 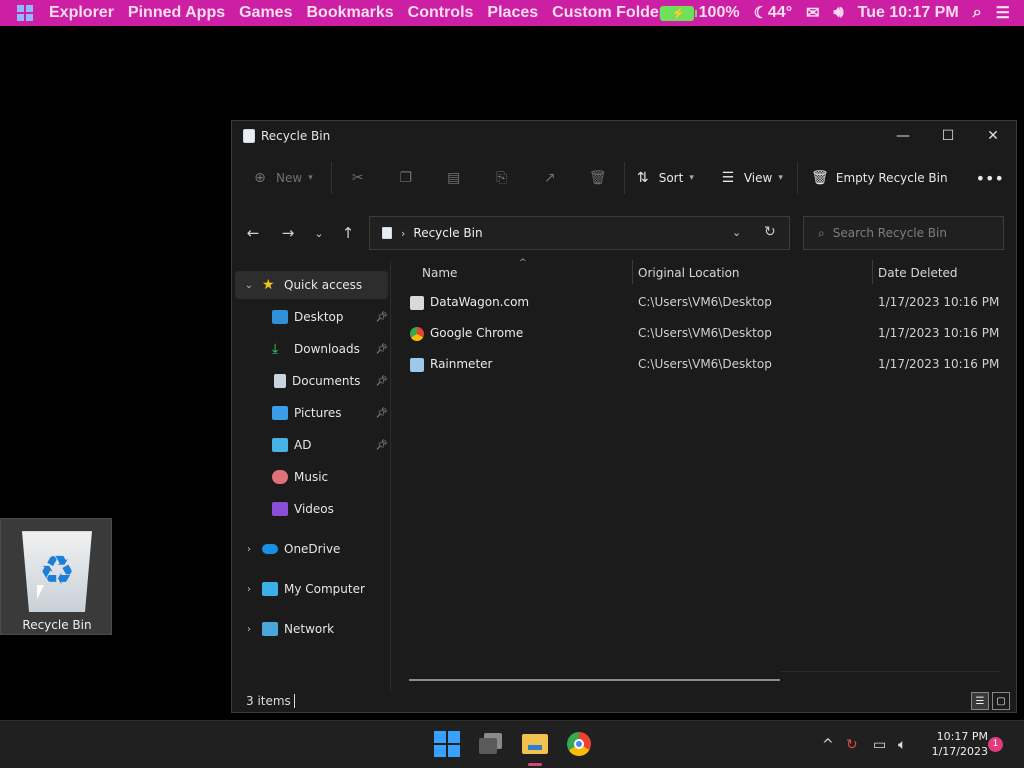 I want to click on breadcrumb-recycle-bin: Recycle Bin, so click(x=447, y=233).